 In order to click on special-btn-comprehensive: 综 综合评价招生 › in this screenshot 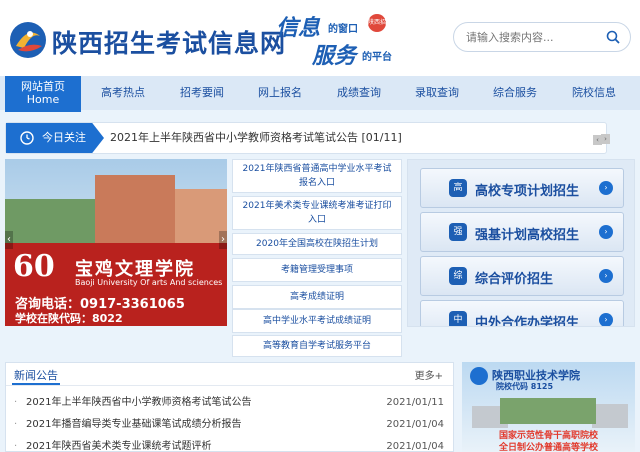, I will do `click(522, 276)`.